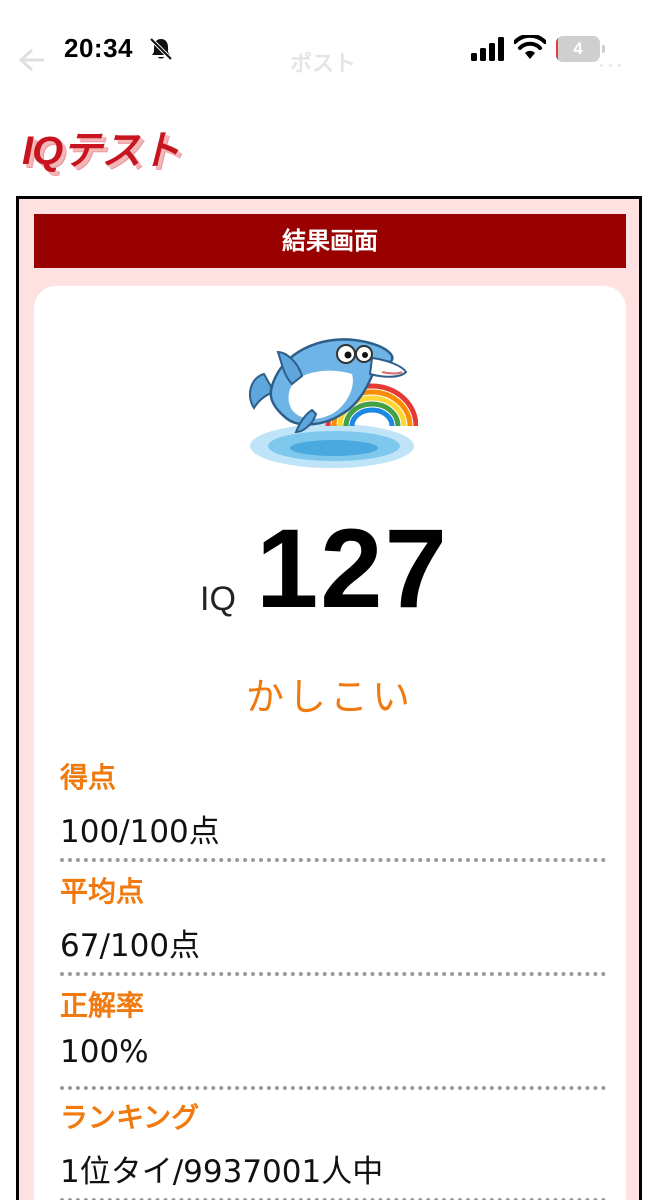 The height and width of the screenshot is (1200, 658). I want to click on stat-label: ランキング, so click(130, 1117).